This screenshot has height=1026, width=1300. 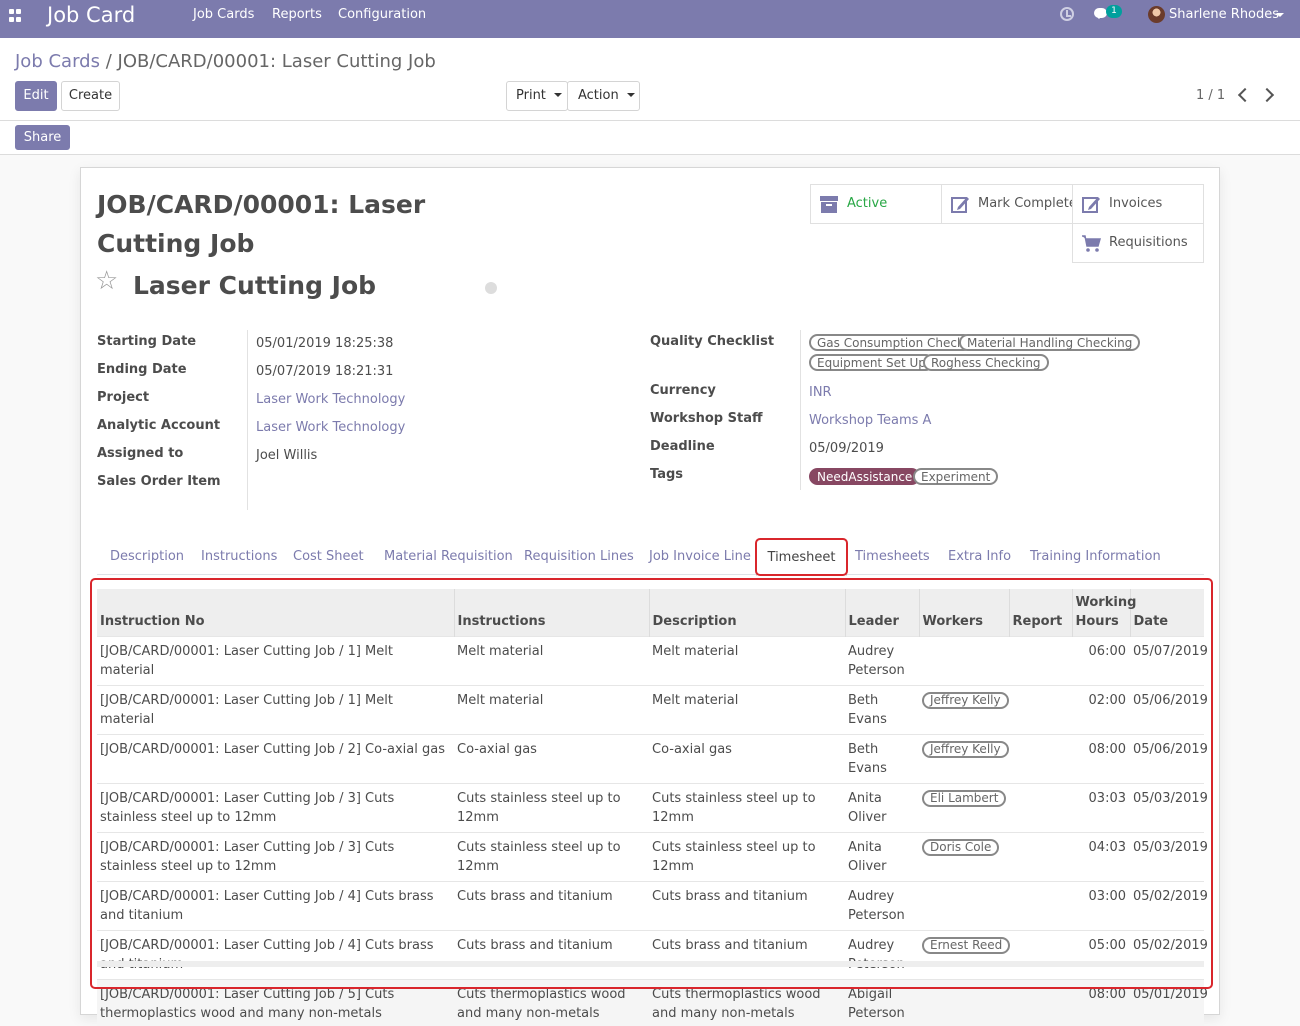 What do you see at coordinates (1148, 242) in the screenshot?
I see `requisitions-label: Requisitions` at bounding box center [1148, 242].